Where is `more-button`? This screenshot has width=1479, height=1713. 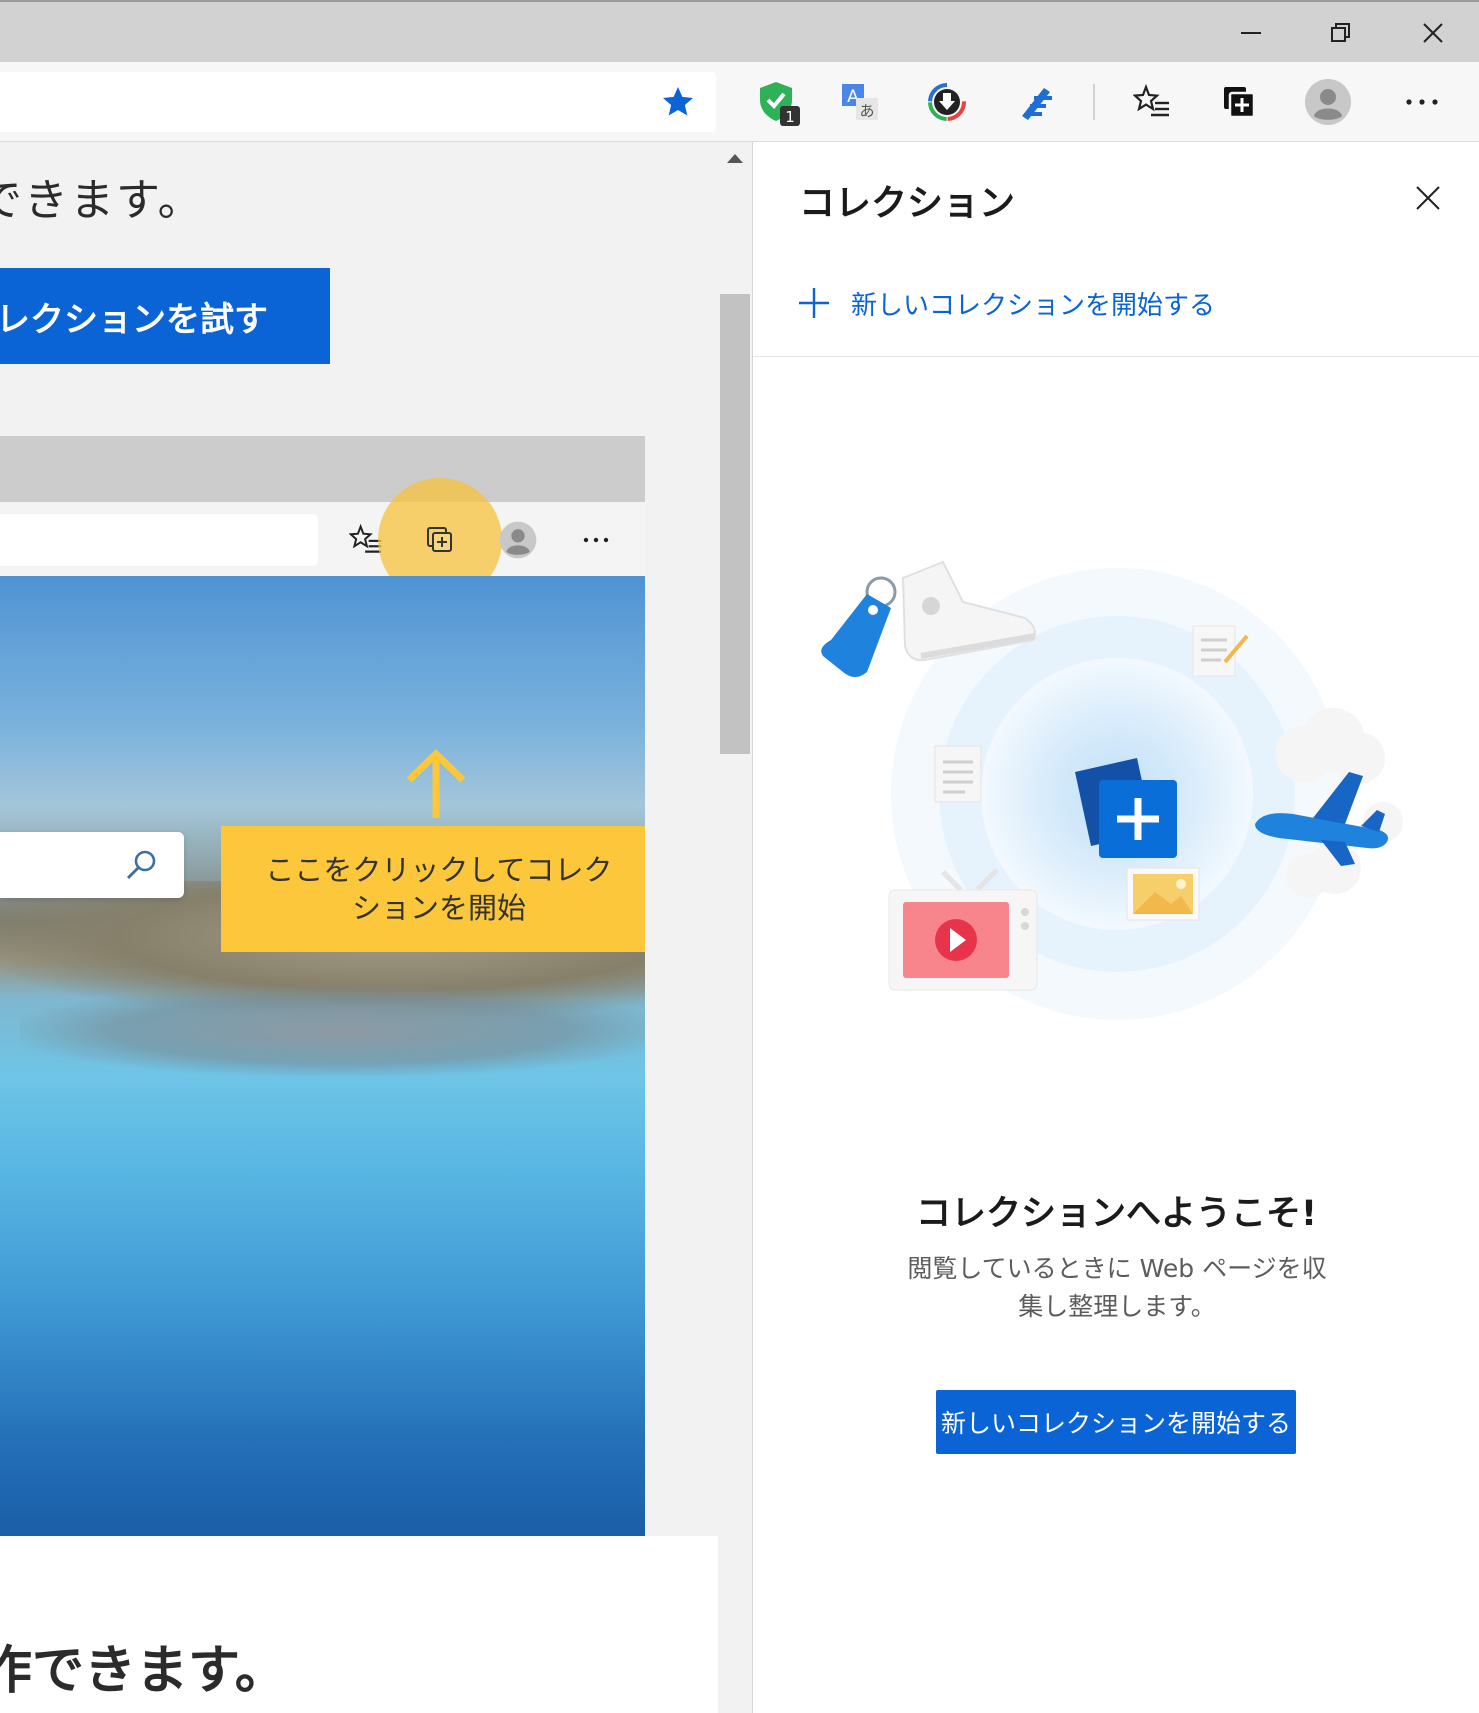 more-button is located at coordinates (1422, 102).